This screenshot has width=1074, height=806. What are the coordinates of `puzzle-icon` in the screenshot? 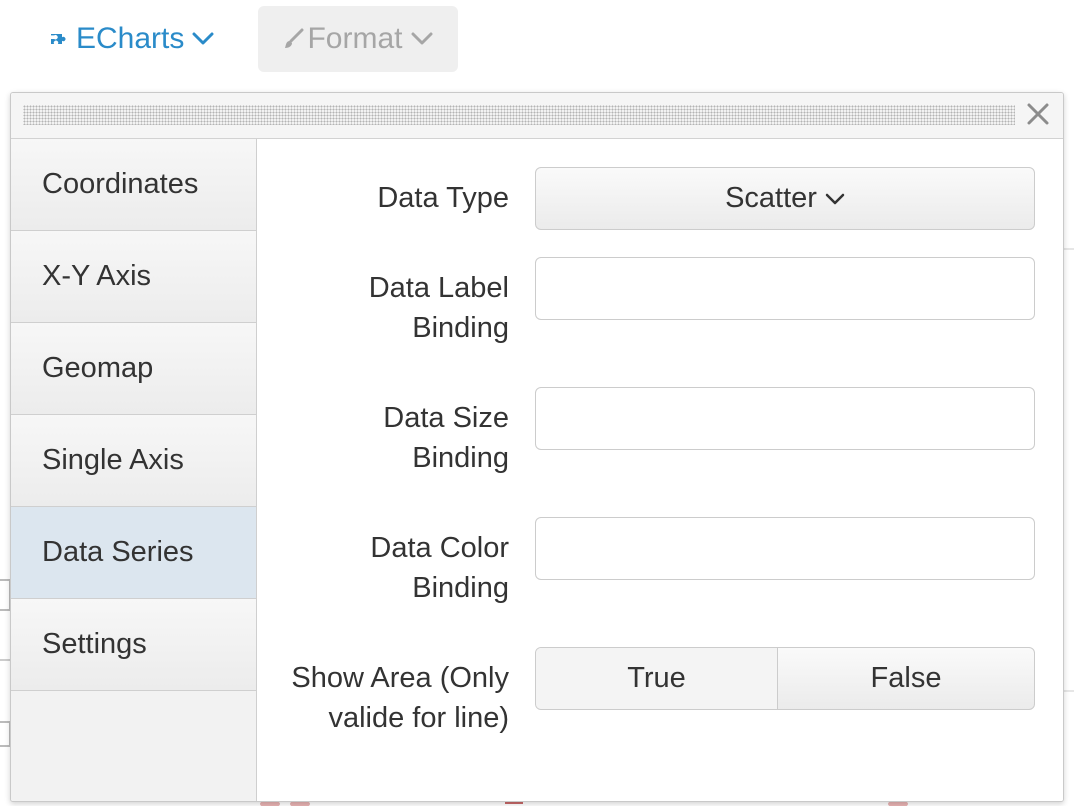 It's located at (58, 39).